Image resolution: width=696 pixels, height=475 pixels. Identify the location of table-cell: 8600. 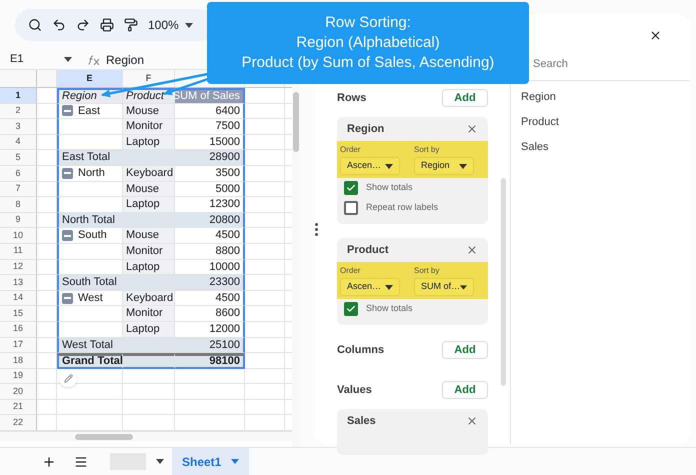
(210, 314).